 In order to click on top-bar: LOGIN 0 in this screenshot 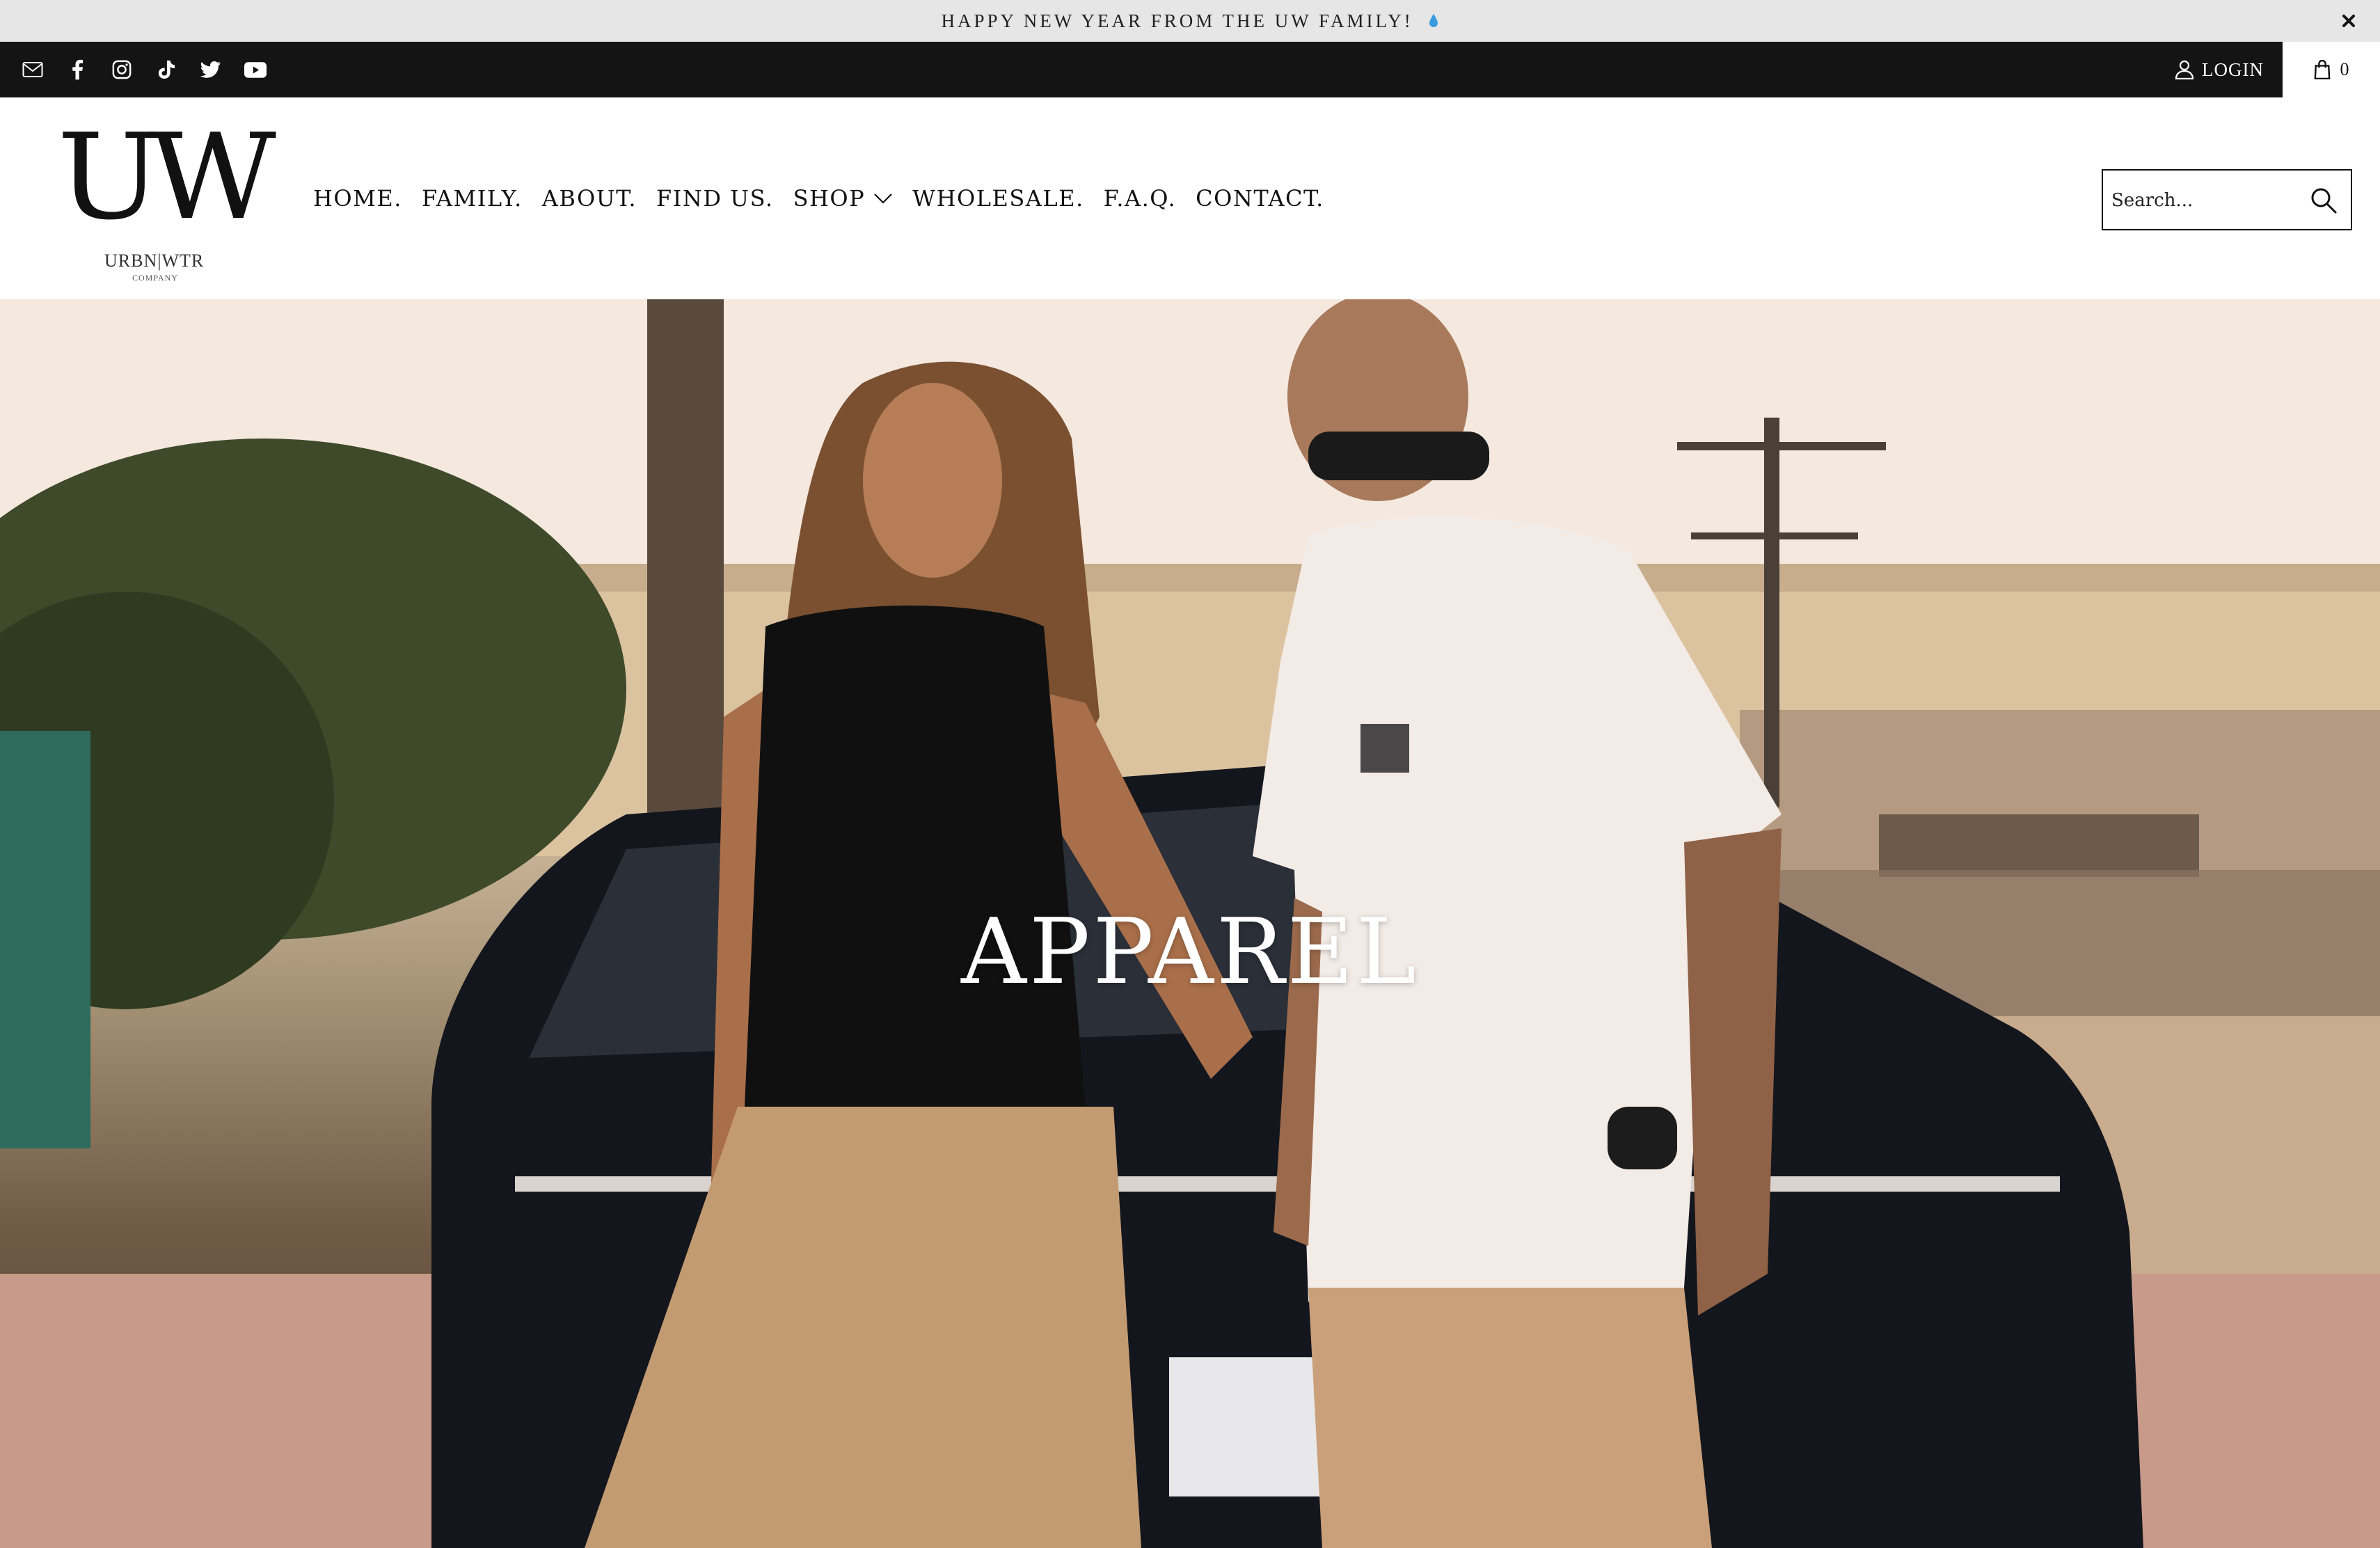, I will do `click(1190, 69)`.